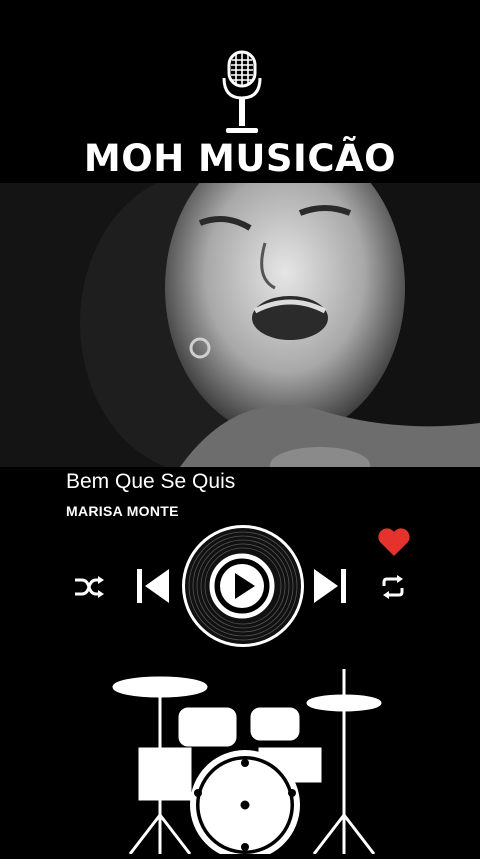  I want to click on app-title: MOH MUSICÃO, so click(240, 158).